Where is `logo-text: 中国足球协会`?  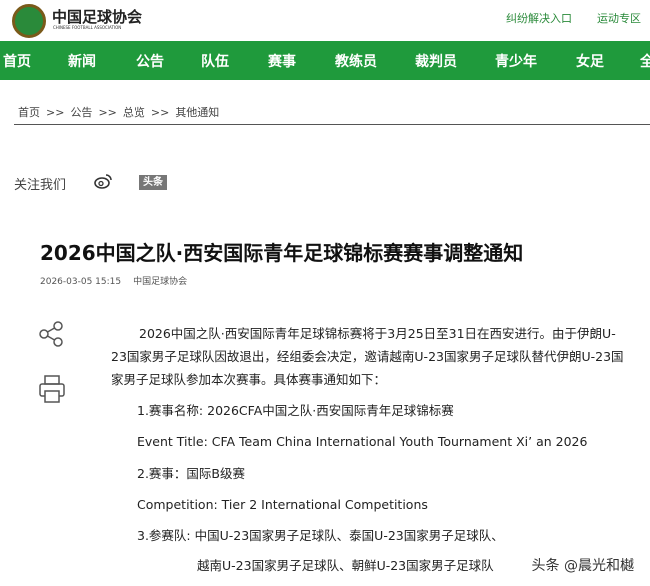
logo-text: 中国足球协会 is located at coordinates (97, 17).